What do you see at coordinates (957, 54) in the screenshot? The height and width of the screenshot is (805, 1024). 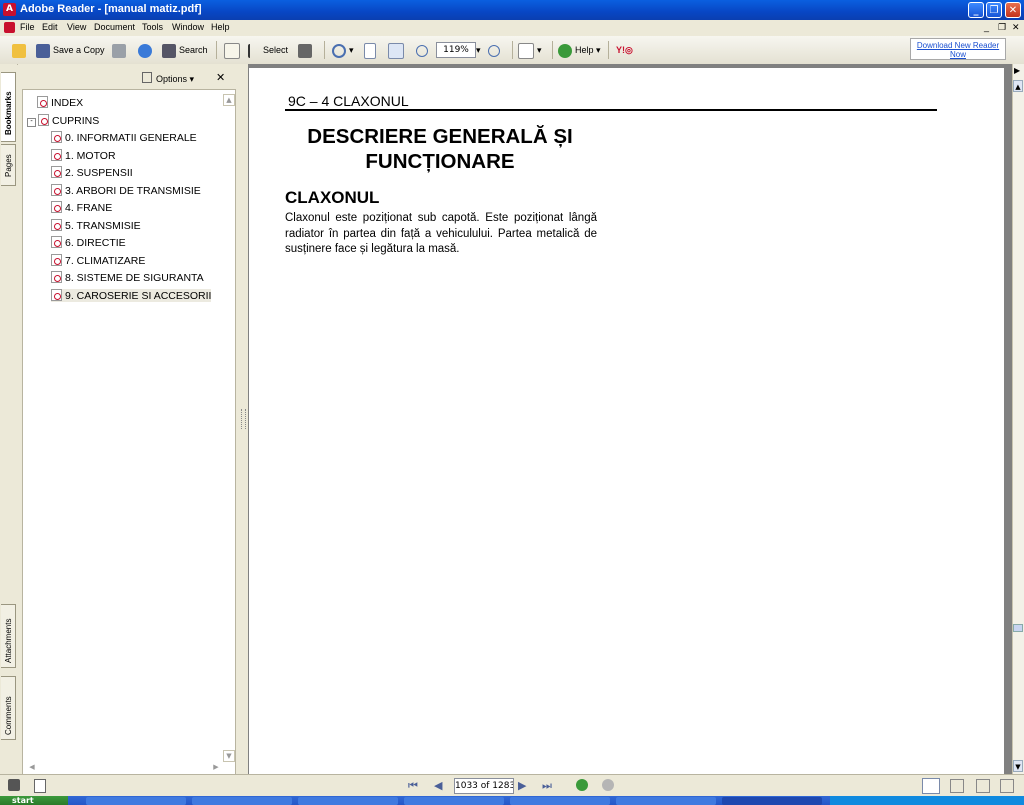 I see `download-line-2: Now` at bounding box center [957, 54].